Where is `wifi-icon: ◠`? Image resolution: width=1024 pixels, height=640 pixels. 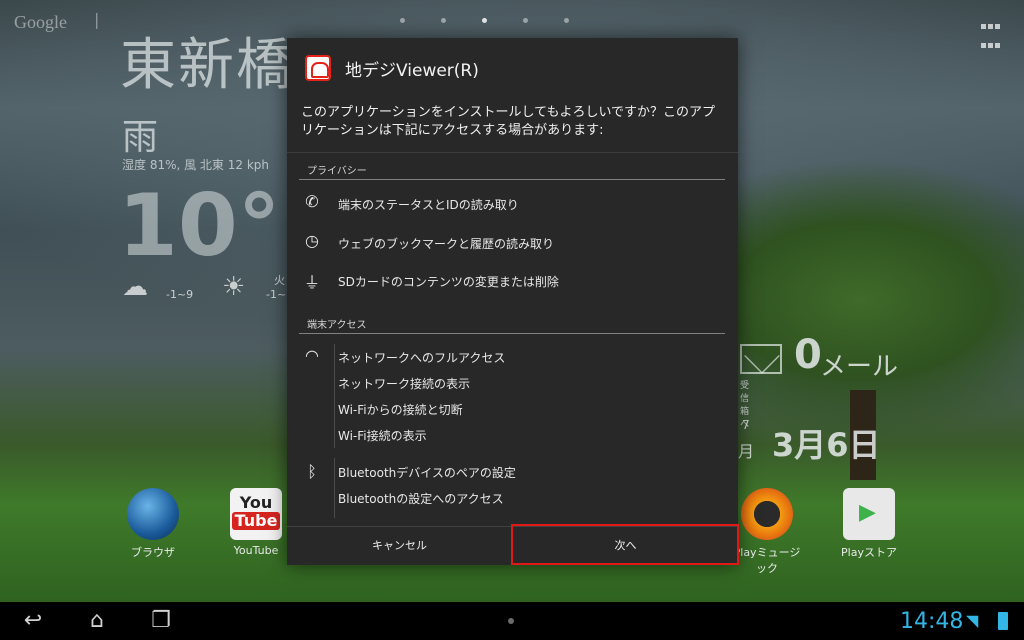 wifi-icon: ◠ is located at coordinates (312, 355).